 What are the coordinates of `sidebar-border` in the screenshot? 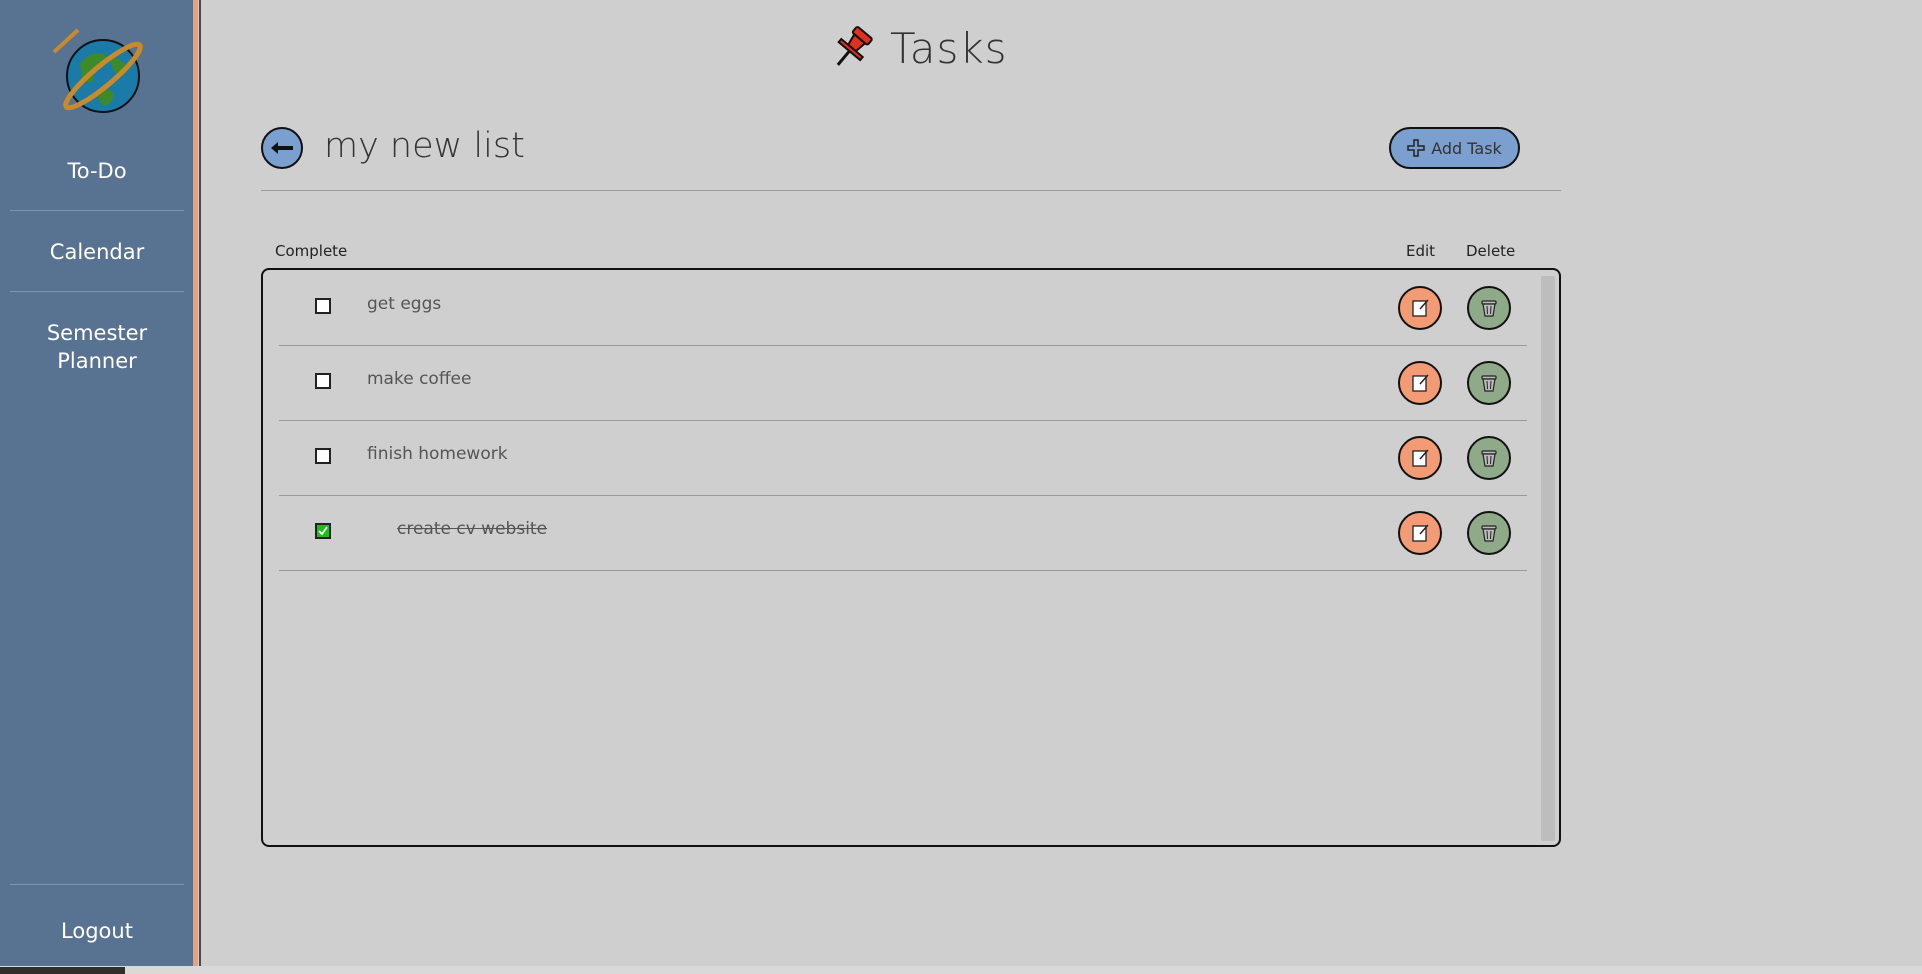 It's located at (200, 485).